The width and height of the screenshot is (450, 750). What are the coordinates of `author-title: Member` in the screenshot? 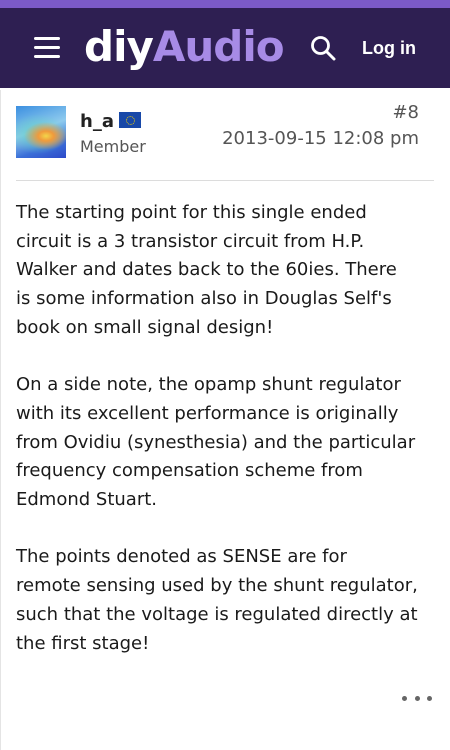 It's located at (113, 146).